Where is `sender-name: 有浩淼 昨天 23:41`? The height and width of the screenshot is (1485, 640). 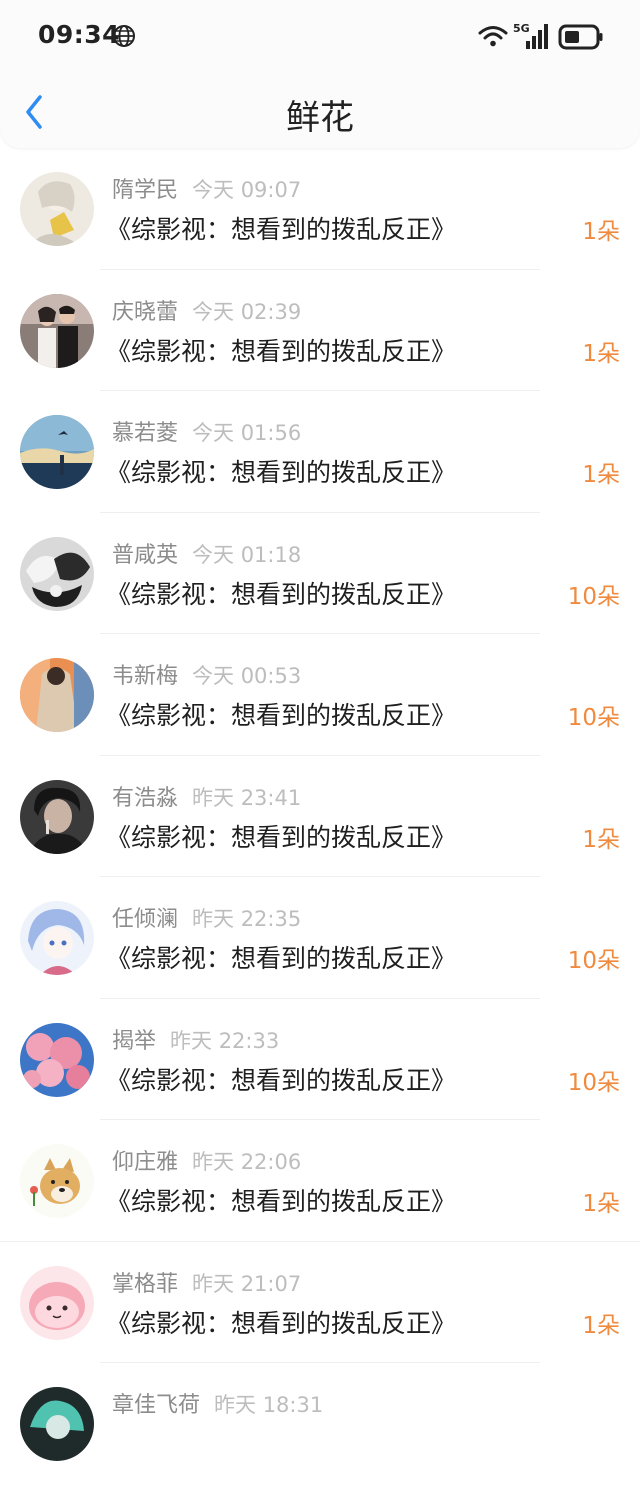
sender-name: 有浩淼 昨天 23:41 is located at coordinates (206, 796).